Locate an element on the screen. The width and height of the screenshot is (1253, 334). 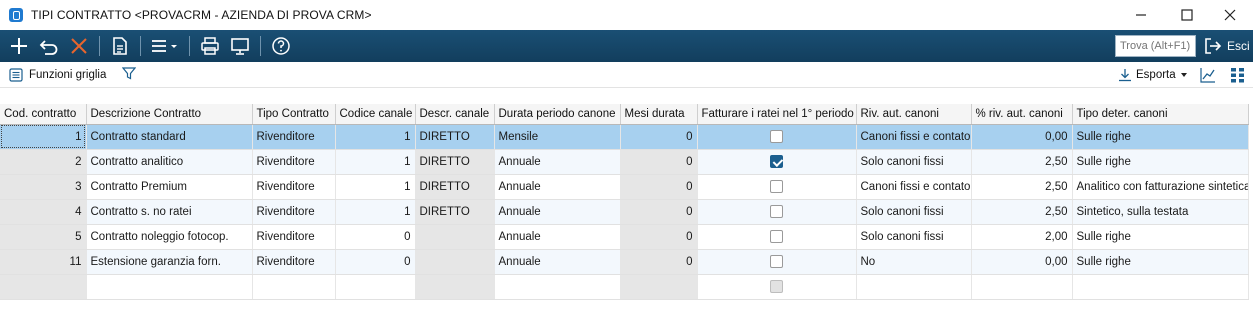
cell-cod: 1 is located at coordinates (43, 137).